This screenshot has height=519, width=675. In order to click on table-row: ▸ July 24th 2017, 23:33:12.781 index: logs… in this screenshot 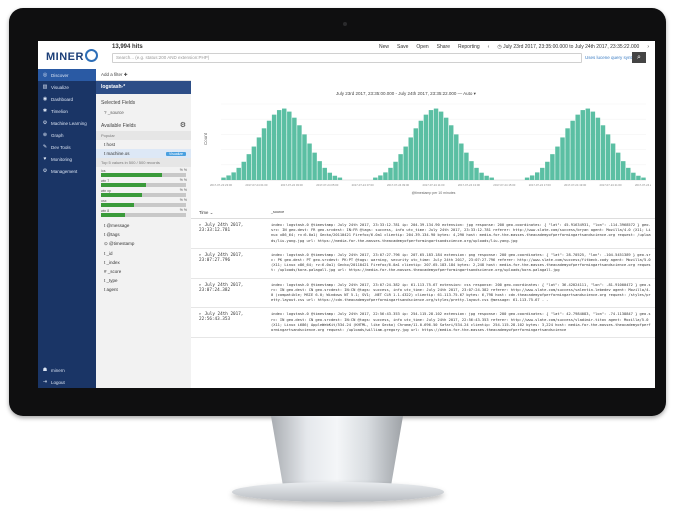, I will do `click(423, 234)`.